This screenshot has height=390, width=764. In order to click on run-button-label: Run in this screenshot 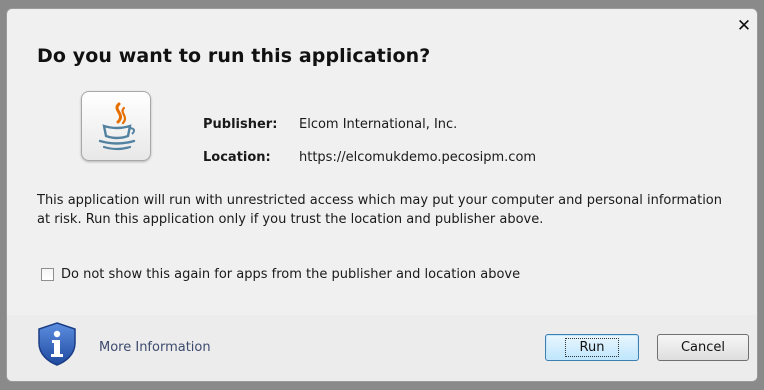, I will do `click(592, 347)`.